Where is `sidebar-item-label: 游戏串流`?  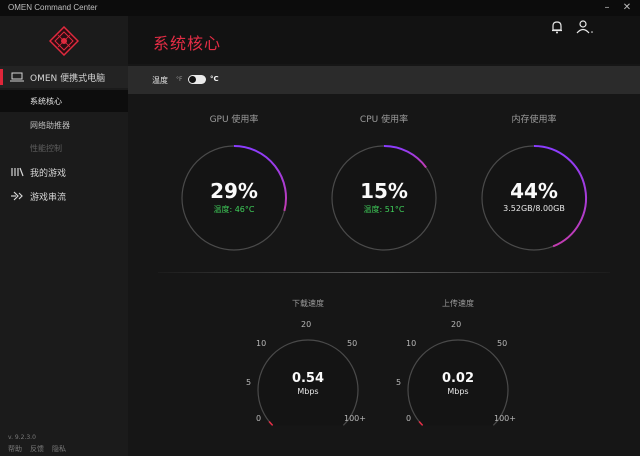
sidebar-item-label: 游戏串流 is located at coordinates (48, 197).